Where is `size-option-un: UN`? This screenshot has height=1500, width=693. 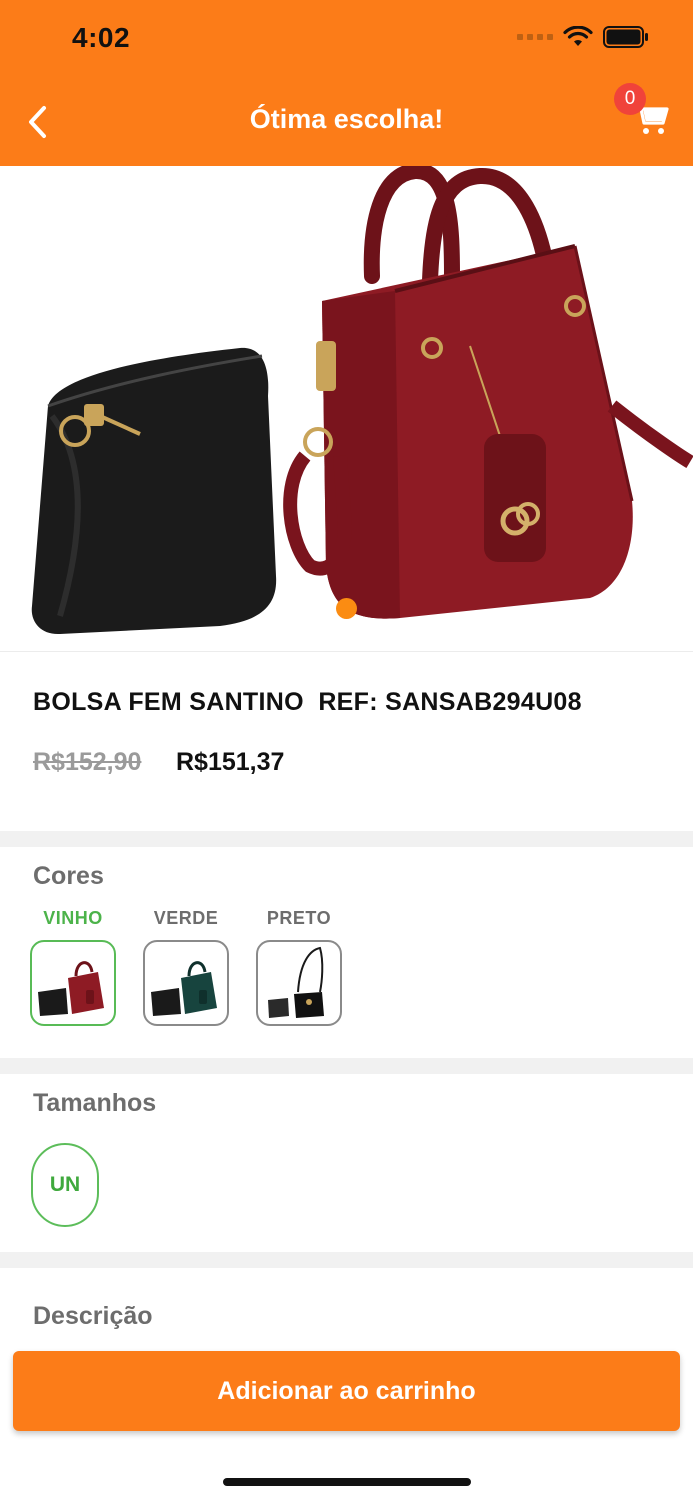 size-option-un: UN is located at coordinates (65, 1185).